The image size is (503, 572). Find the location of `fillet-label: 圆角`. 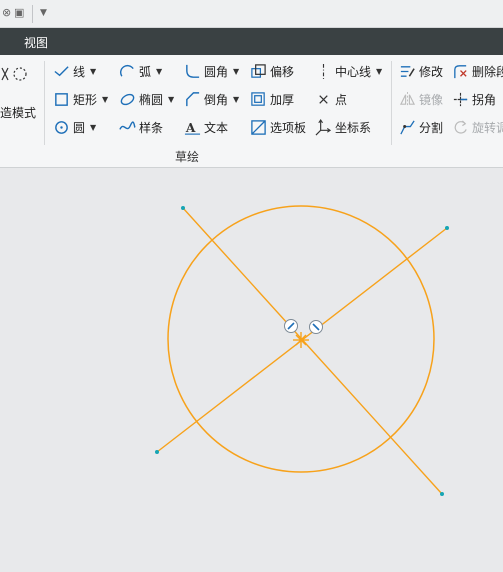

fillet-label: 圆角 is located at coordinates (216, 71).